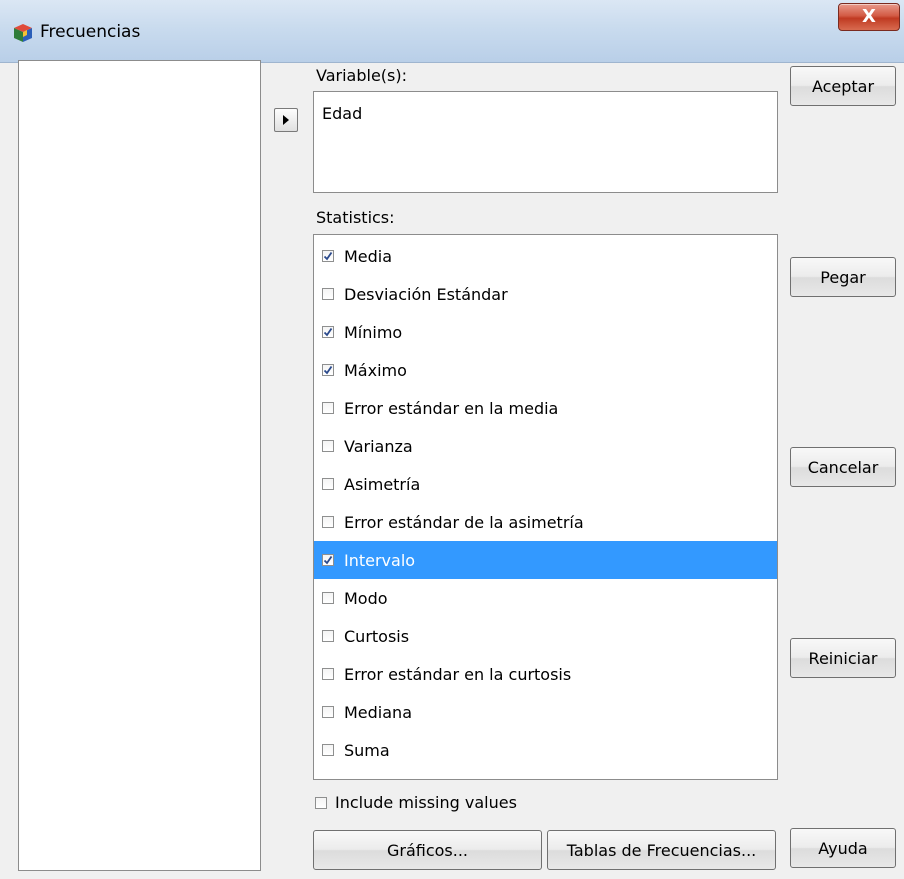  Describe the element at coordinates (545, 750) in the screenshot. I see `statistic-item: Suma` at that location.